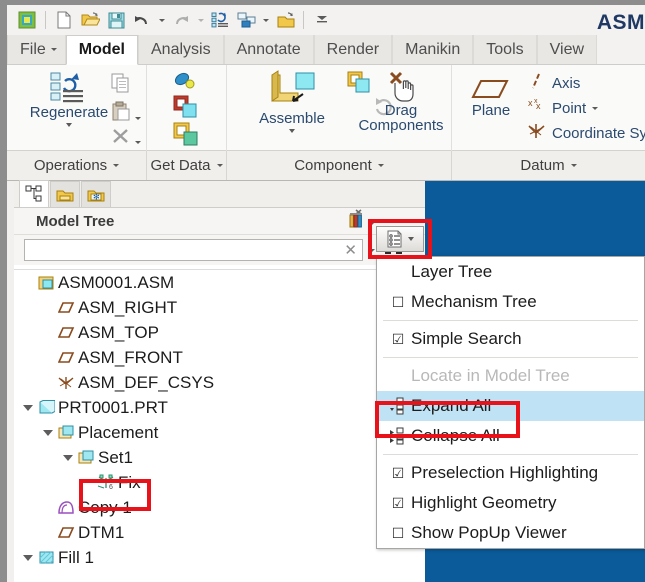 The width and height of the screenshot is (645, 582). Describe the element at coordinates (510, 339) in the screenshot. I see `menu-item-simple-search: ☑ Simple Search` at that location.